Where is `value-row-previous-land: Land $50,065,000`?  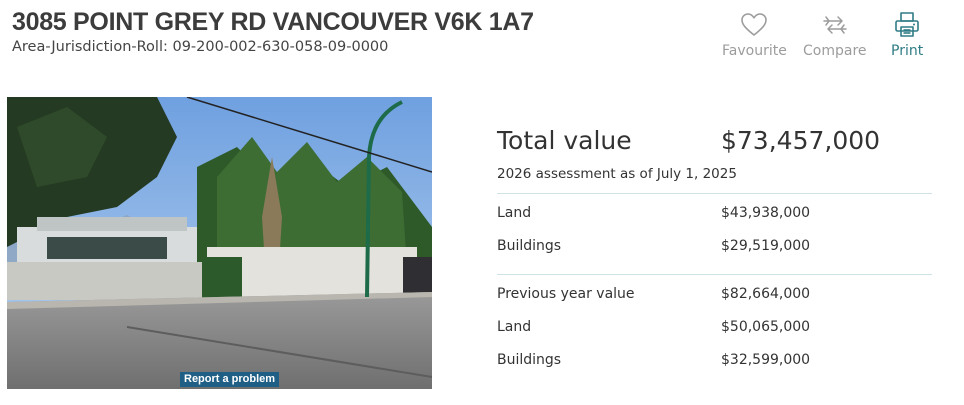 value-row-previous-land: Land $50,065,000 is located at coordinates (714, 326).